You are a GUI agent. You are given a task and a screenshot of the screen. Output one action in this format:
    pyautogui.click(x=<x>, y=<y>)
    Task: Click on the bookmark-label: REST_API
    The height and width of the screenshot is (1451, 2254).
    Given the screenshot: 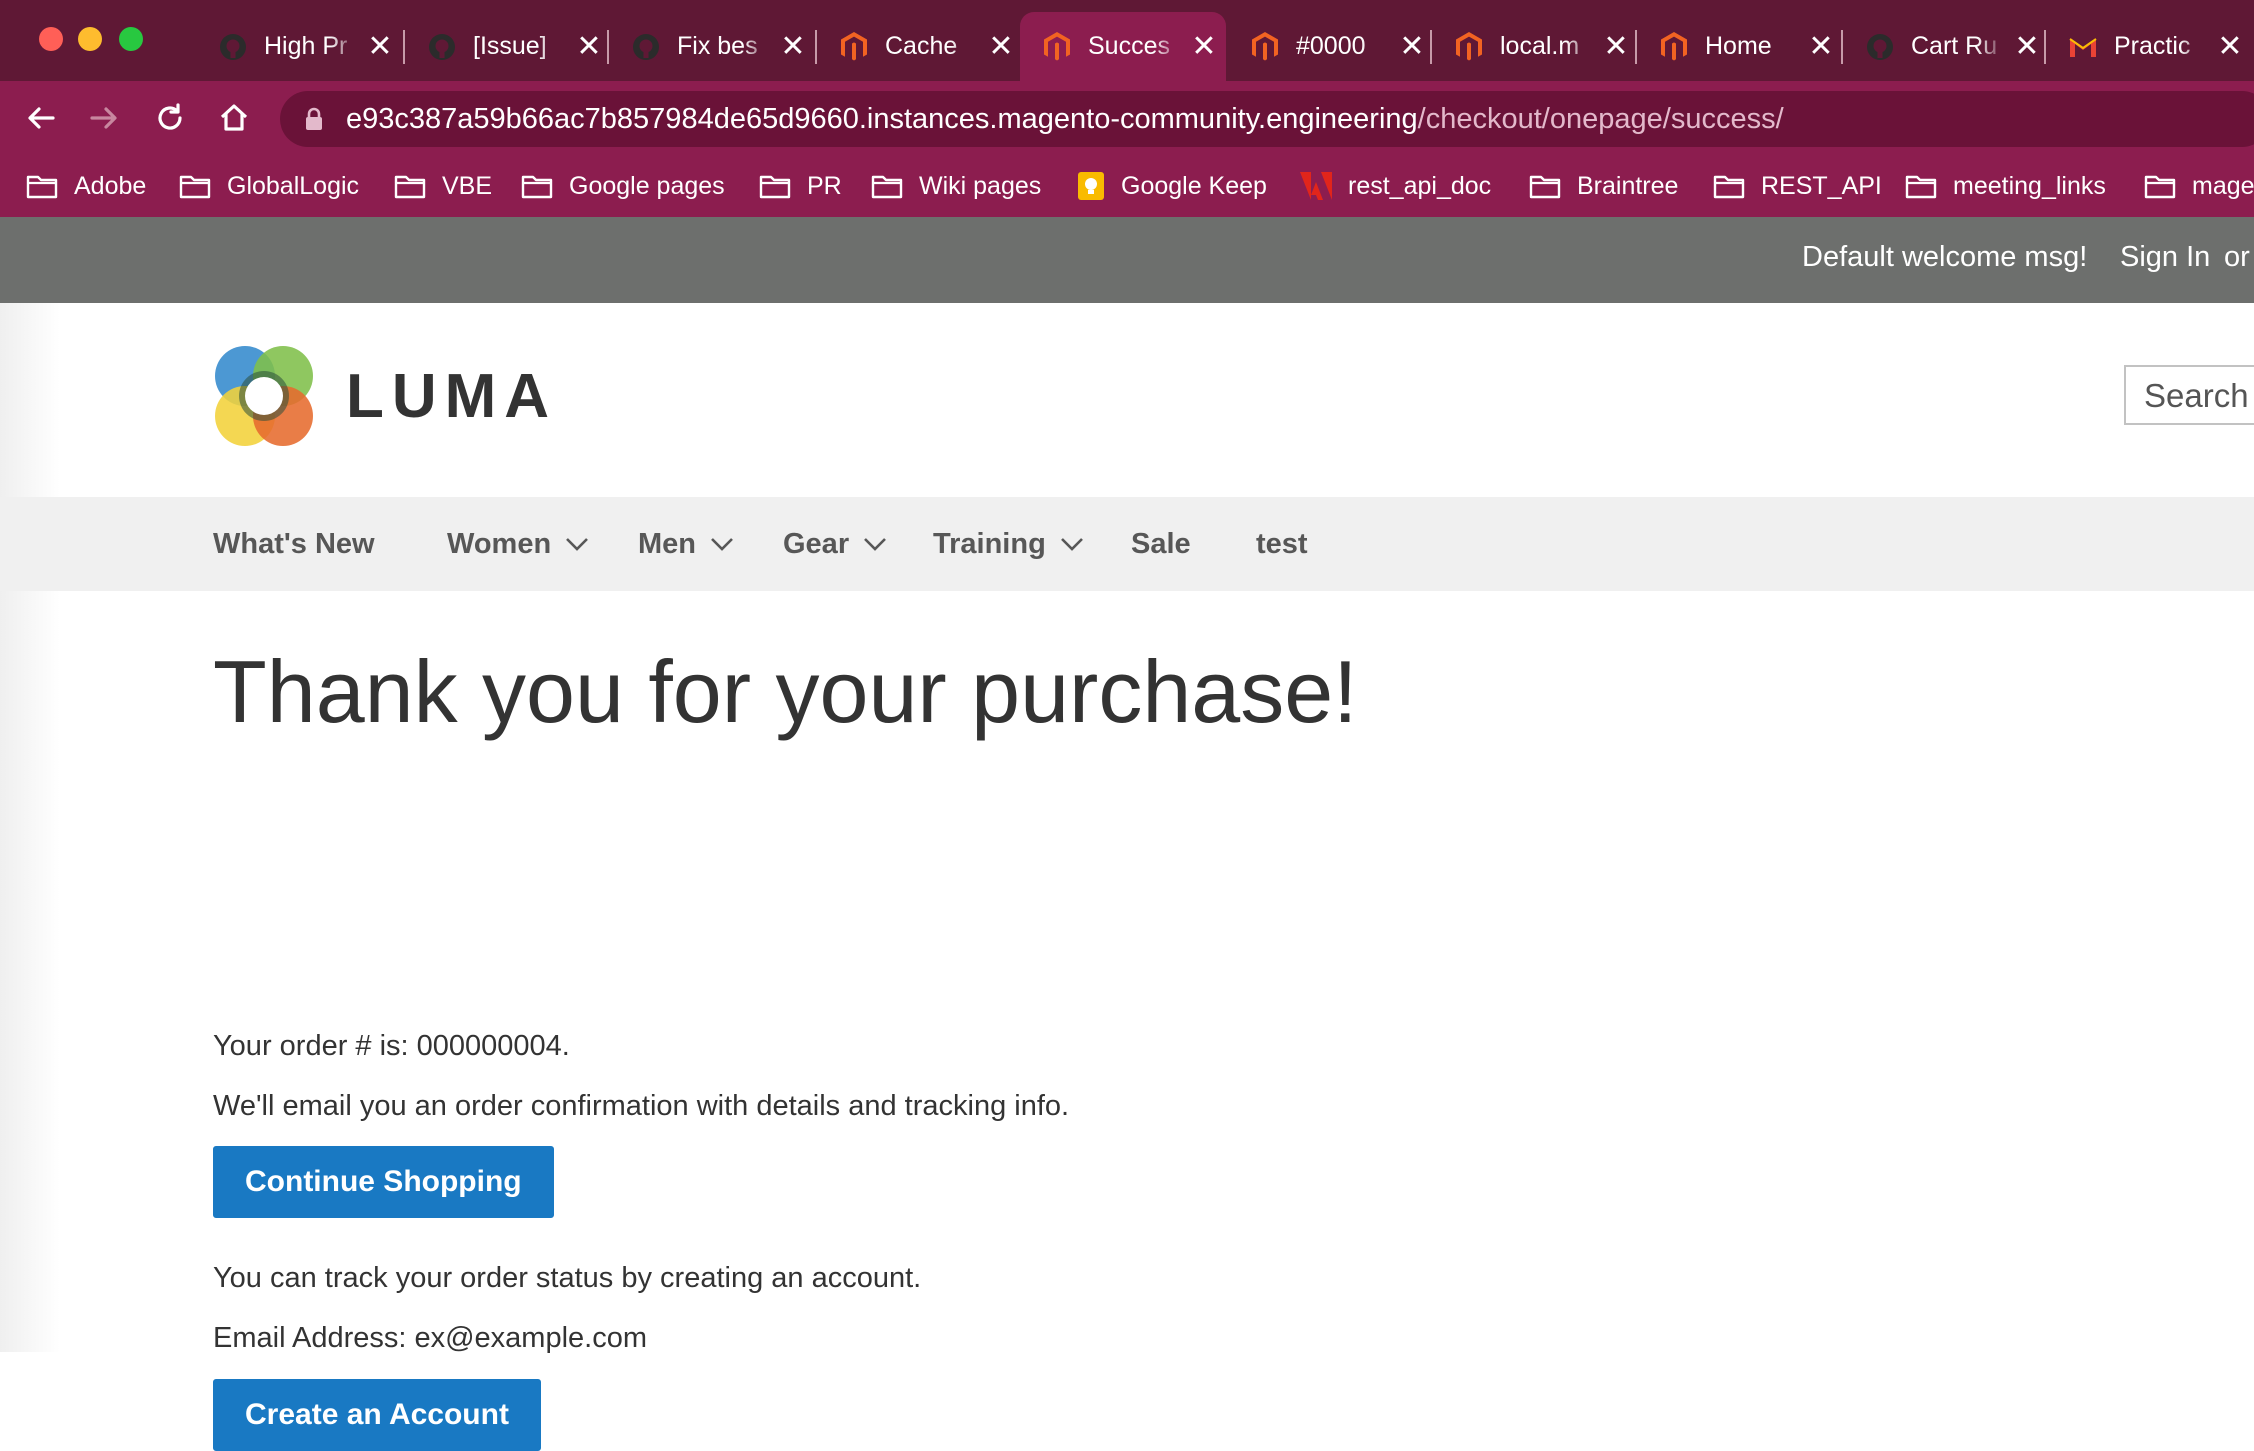 What is the action you would take?
    pyautogui.click(x=1821, y=185)
    